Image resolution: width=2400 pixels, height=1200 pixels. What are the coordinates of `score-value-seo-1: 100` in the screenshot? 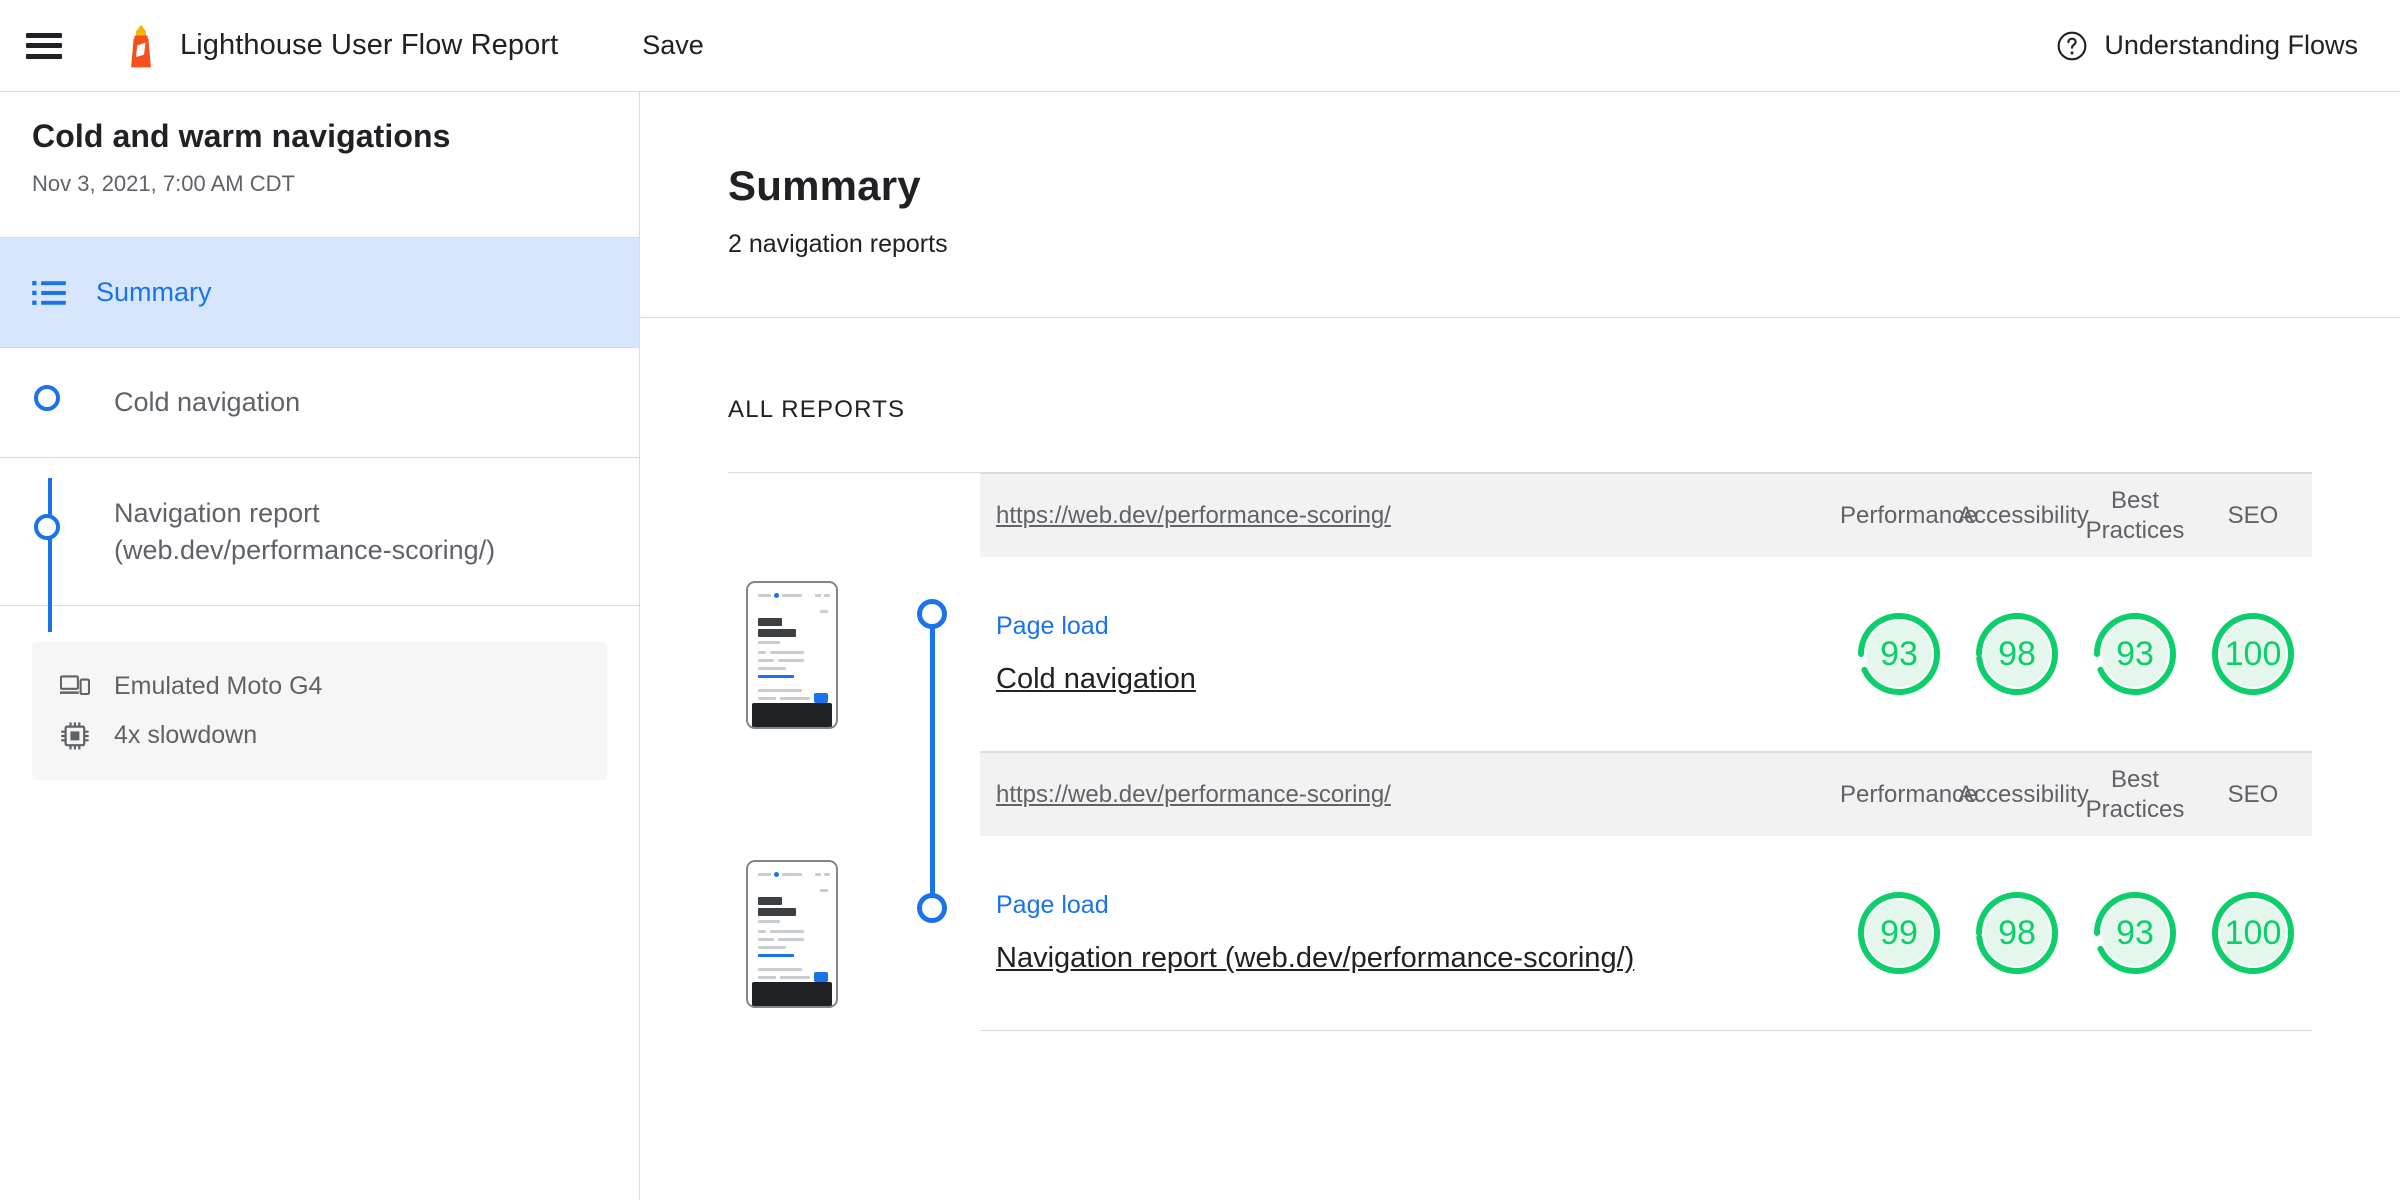 It's located at (2253, 653).